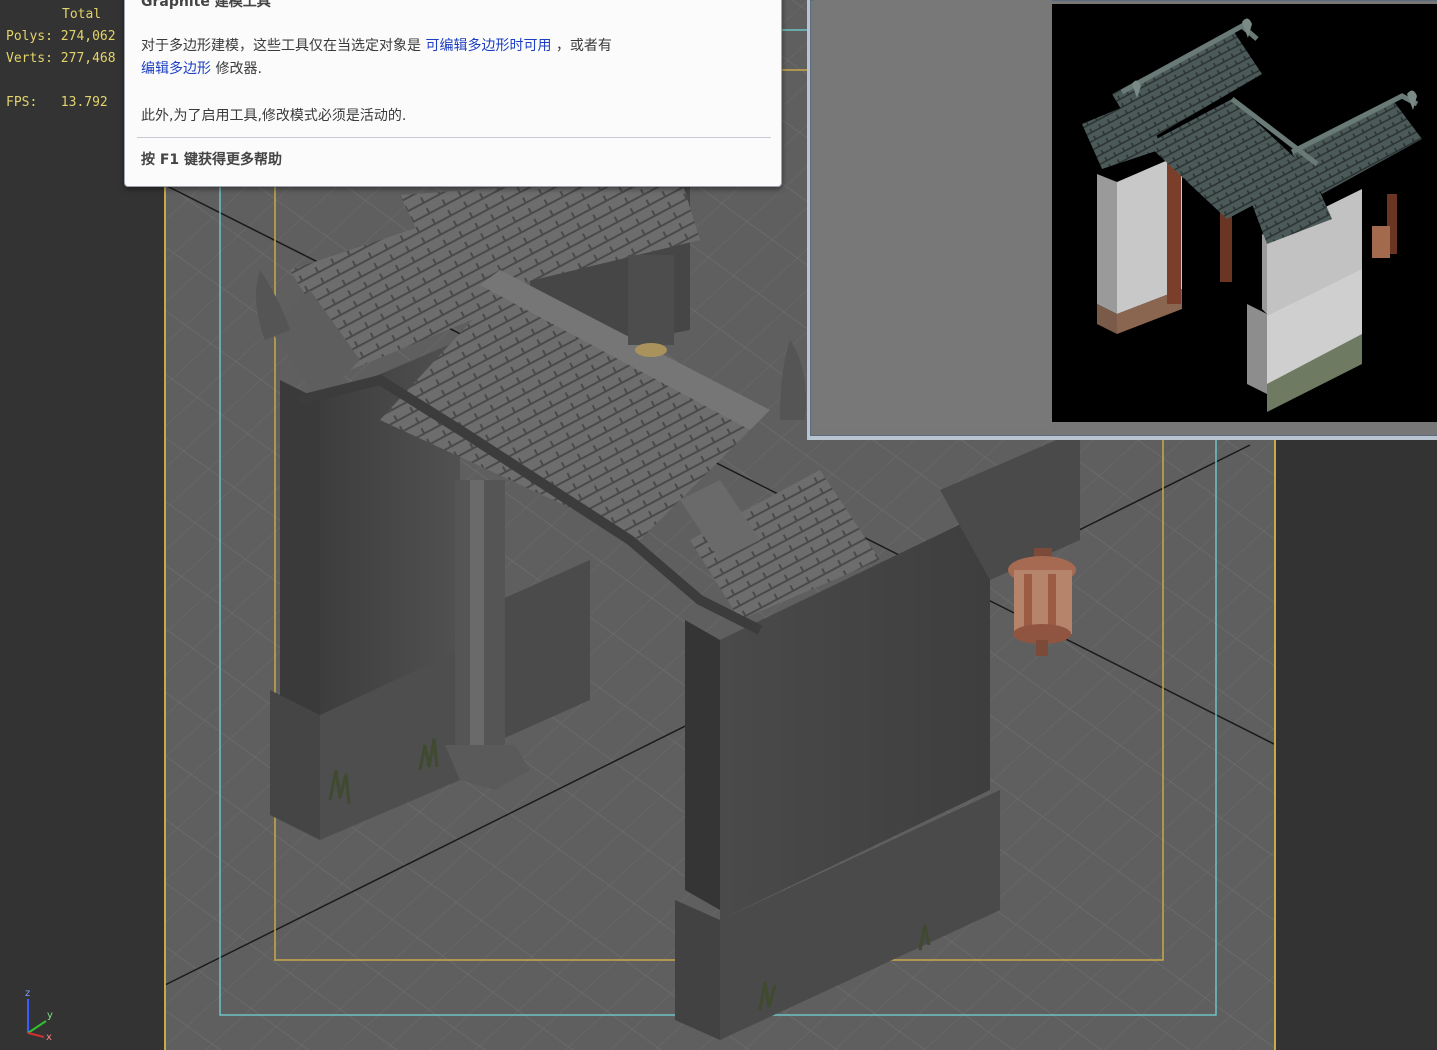 The image size is (1437, 1050). What do you see at coordinates (88, 58) in the screenshot?
I see `stats-verts-value: 277,468` at bounding box center [88, 58].